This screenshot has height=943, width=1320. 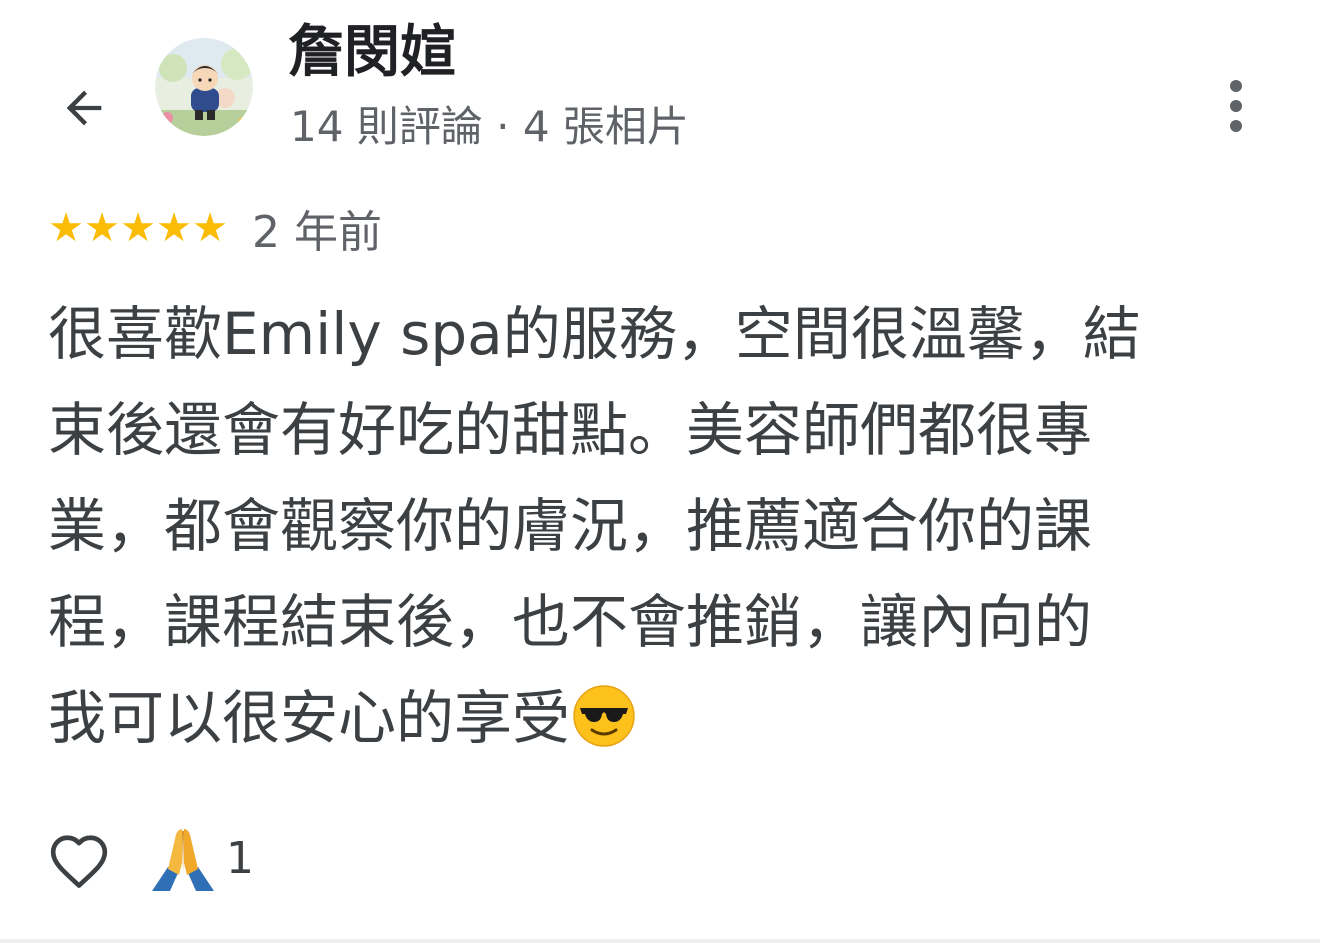 What do you see at coordinates (660, 941) in the screenshot?
I see `divider` at bounding box center [660, 941].